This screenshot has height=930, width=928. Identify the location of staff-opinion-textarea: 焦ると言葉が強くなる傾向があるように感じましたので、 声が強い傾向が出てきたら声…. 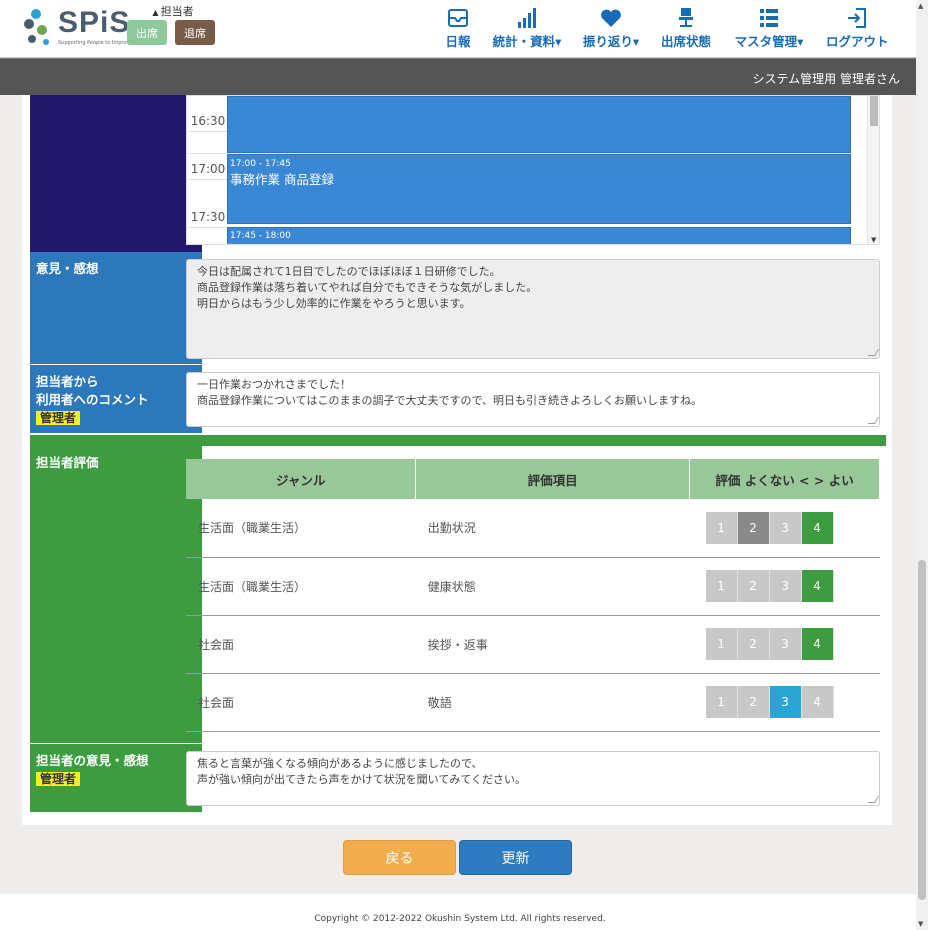
(533, 778).